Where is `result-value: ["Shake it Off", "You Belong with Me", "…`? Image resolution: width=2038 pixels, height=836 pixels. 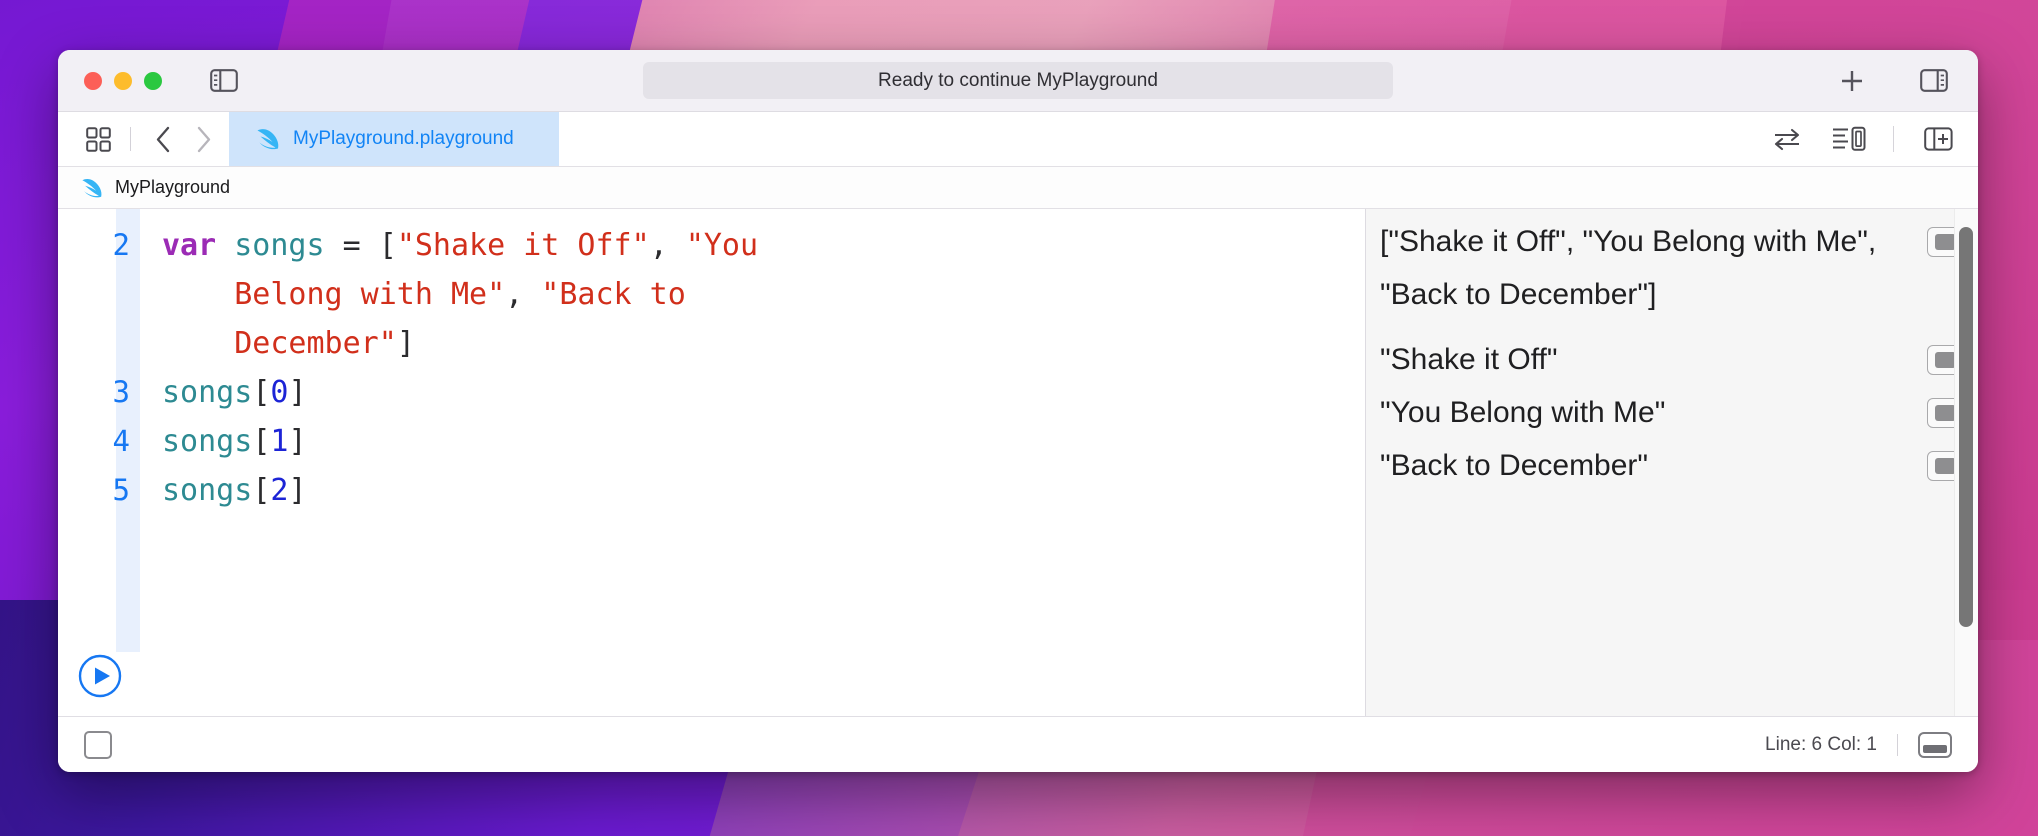 result-value: ["Shake it Off", "You Belong with Me", "… is located at coordinates (1628, 268).